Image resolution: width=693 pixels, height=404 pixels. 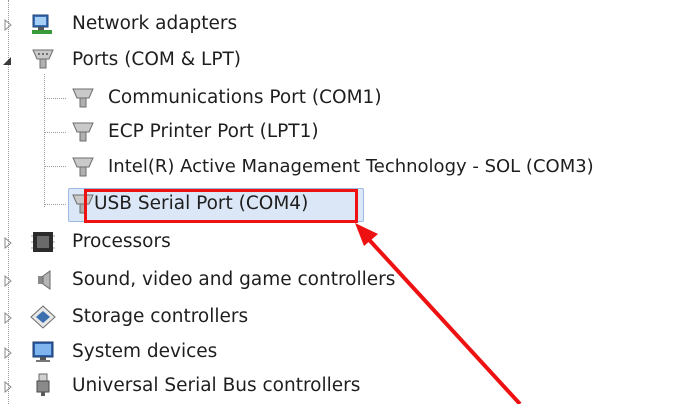 I want to click on tree-item-label: Communications Port (COM1), so click(x=245, y=97).